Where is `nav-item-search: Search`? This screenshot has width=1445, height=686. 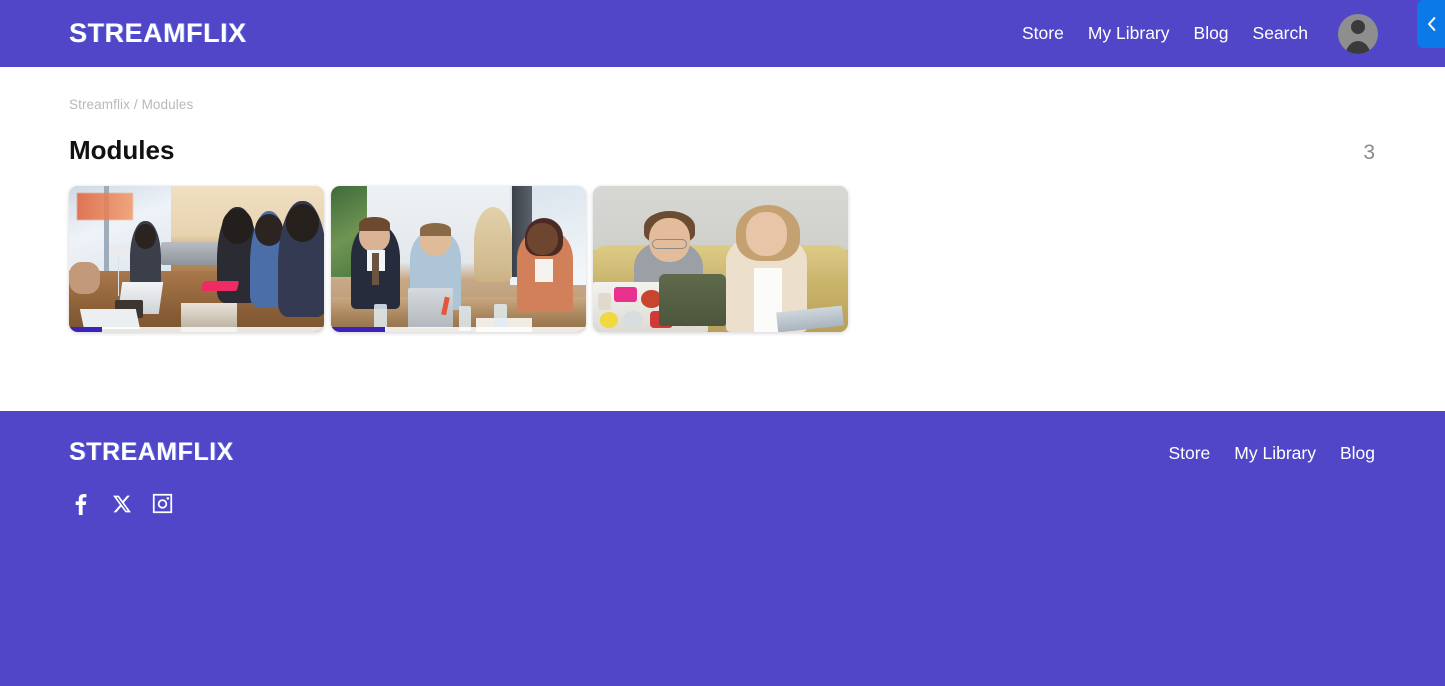 nav-item-search: Search is located at coordinates (1280, 33).